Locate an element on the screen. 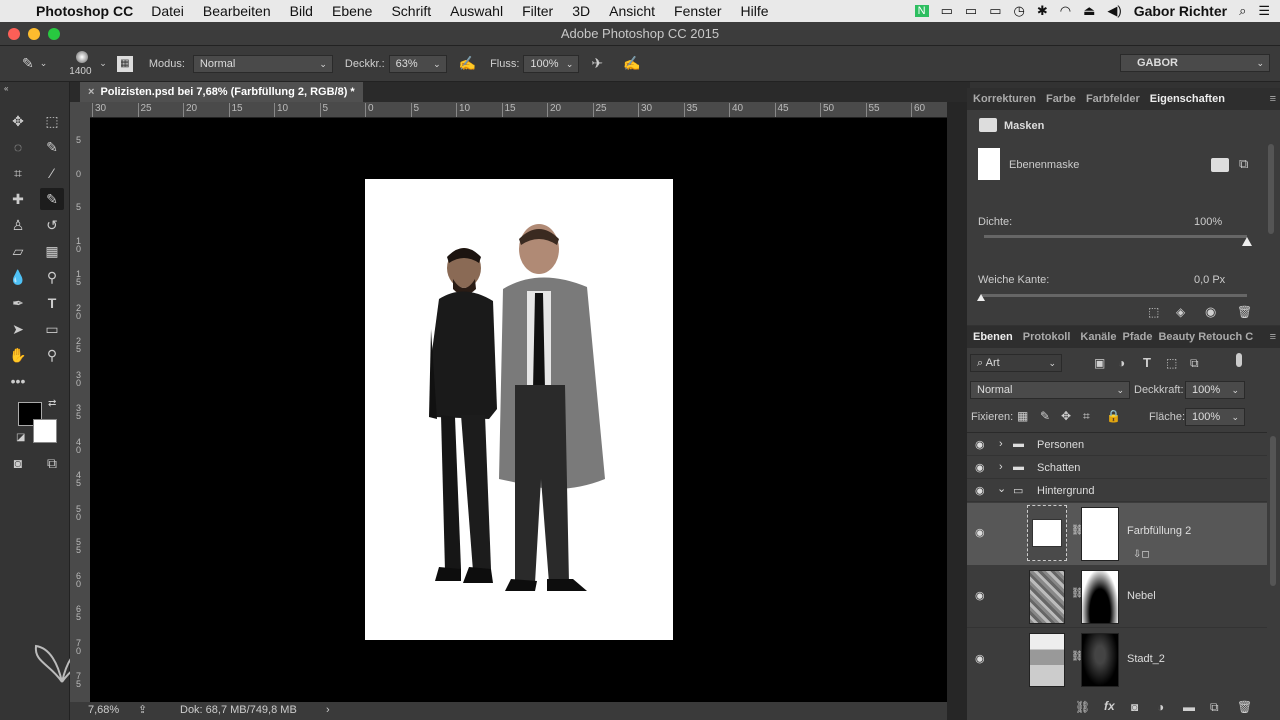 Image resolution: width=1280 pixels, height=720 pixels. tab-beauty-retouch: Beauty Retouch C is located at coordinates (1205, 337).